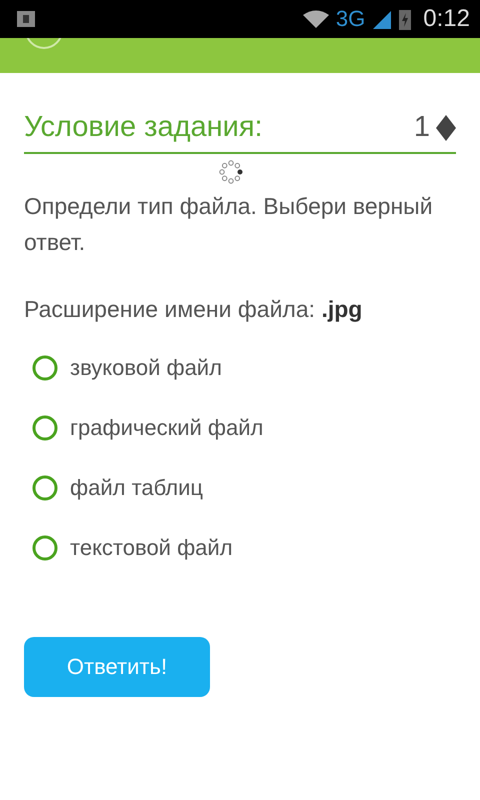 The height and width of the screenshot is (800, 480). What do you see at coordinates (240, 548) in the screenshot?
I see `answer-option: текстовой файл` at bounding box center [240, 548].